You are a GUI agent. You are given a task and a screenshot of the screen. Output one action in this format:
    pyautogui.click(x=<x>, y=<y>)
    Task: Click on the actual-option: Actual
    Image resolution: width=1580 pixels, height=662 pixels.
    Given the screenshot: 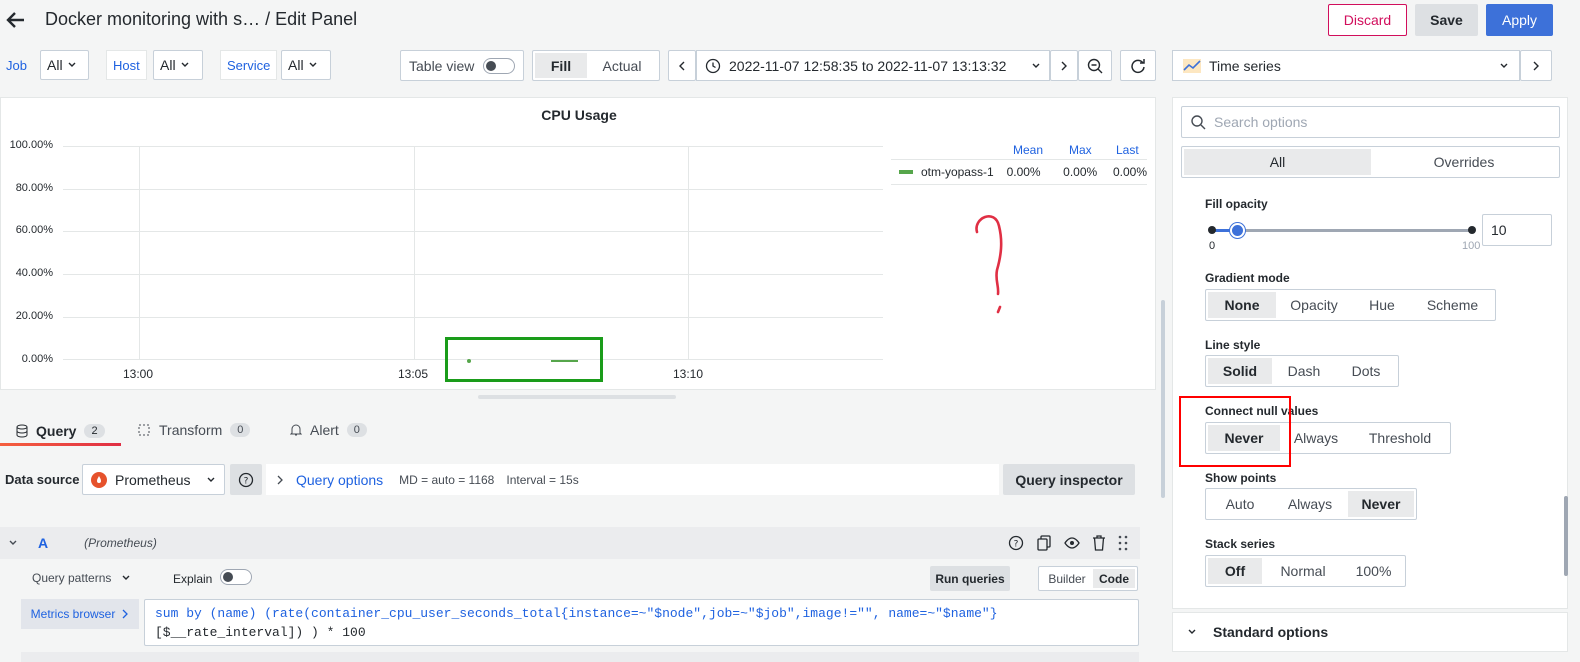 What is the action you would take?
    pyautogui.click(x=622, y=65)
    